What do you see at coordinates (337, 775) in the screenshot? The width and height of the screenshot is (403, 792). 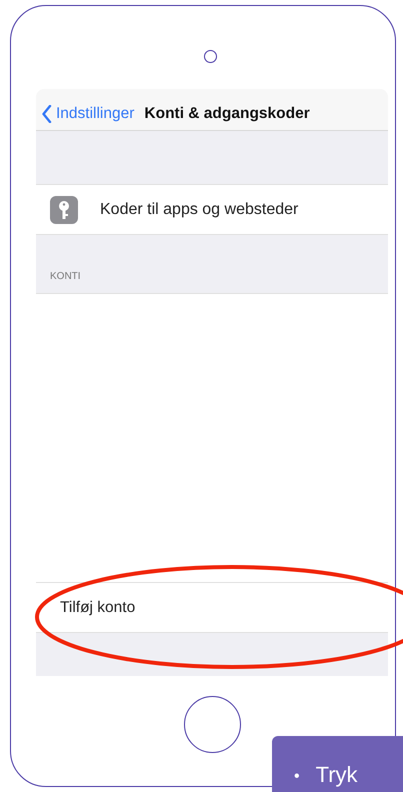 I see `callout-text: Tryk` at bounding box center [337, 775].